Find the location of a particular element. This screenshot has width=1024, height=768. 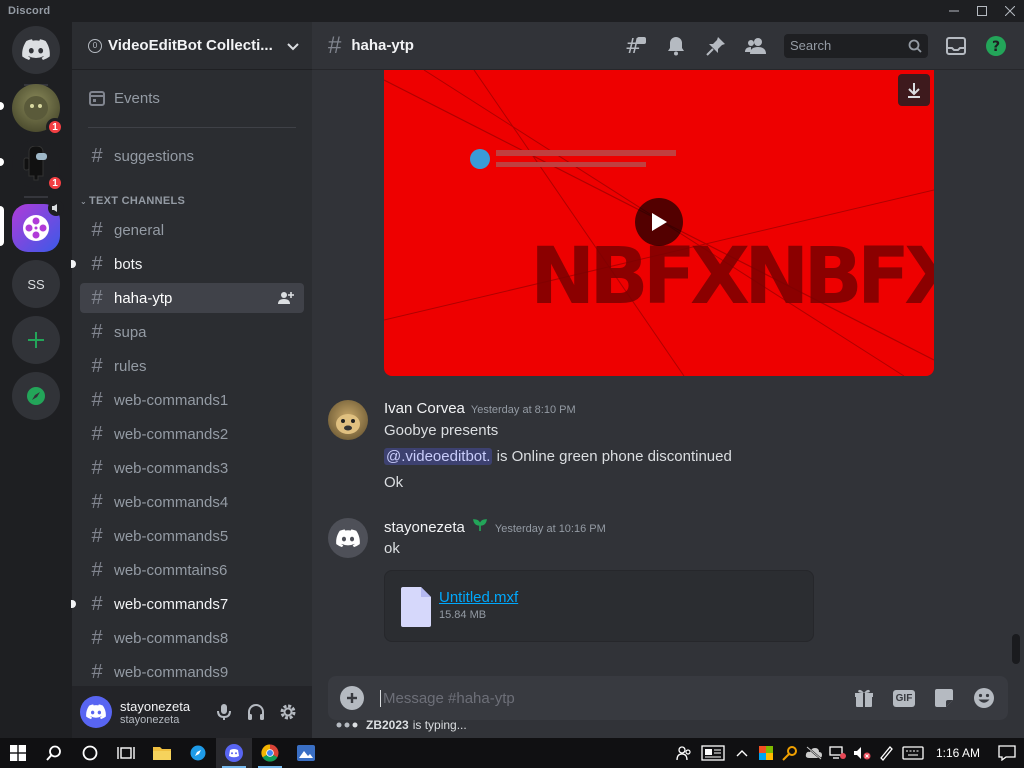

chevron-up-icon is located at coordinates (742, 753).